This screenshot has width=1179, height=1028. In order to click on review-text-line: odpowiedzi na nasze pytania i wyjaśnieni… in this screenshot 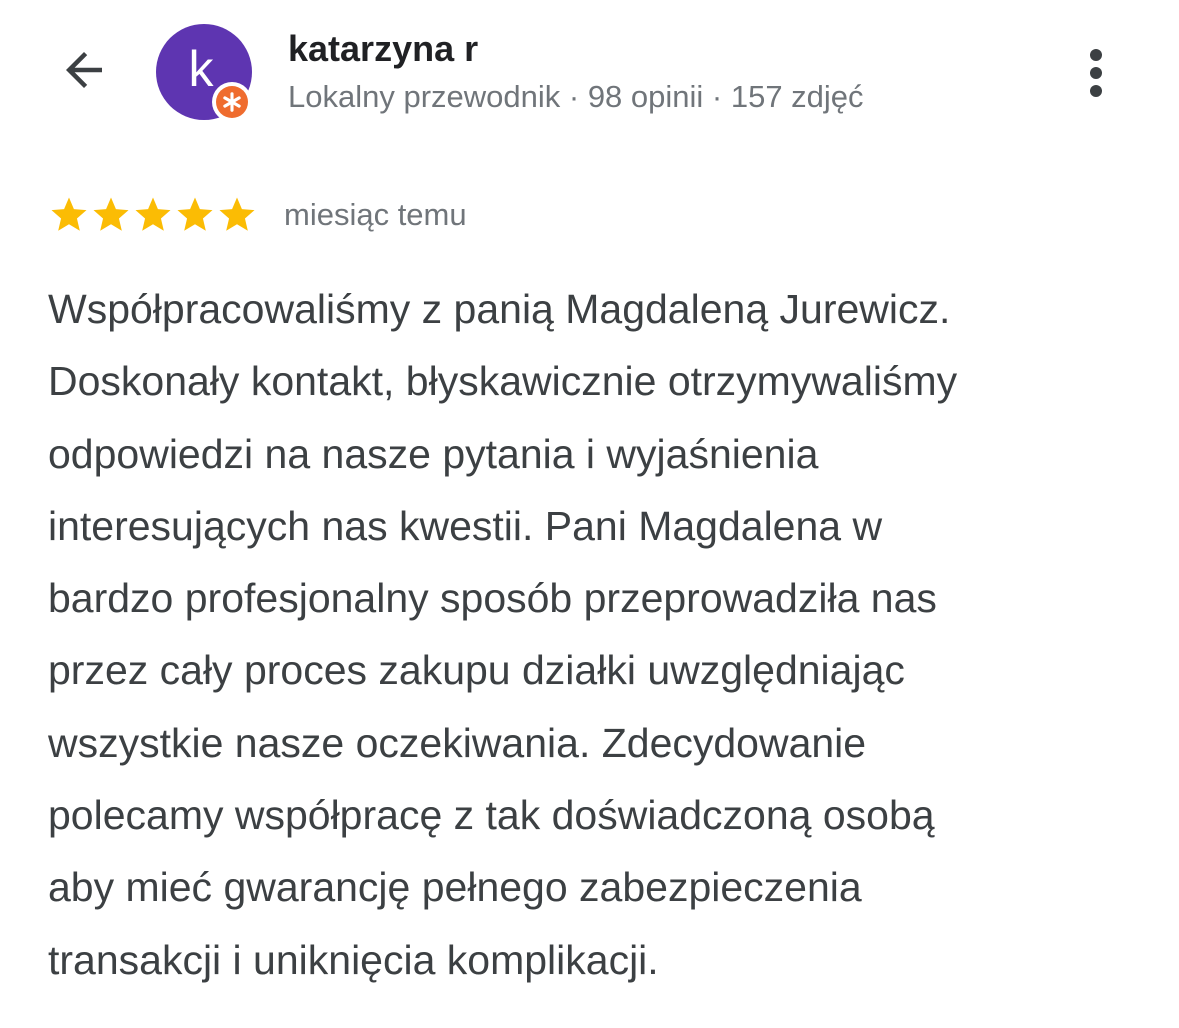, I will do `click(433, 453)`.